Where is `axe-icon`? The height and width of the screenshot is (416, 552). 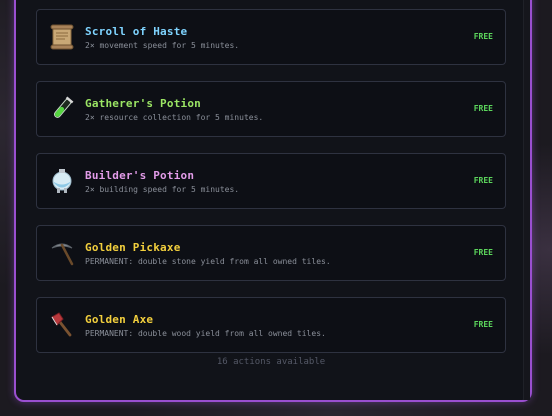
axe-icon is located at coordinates (62, 325).